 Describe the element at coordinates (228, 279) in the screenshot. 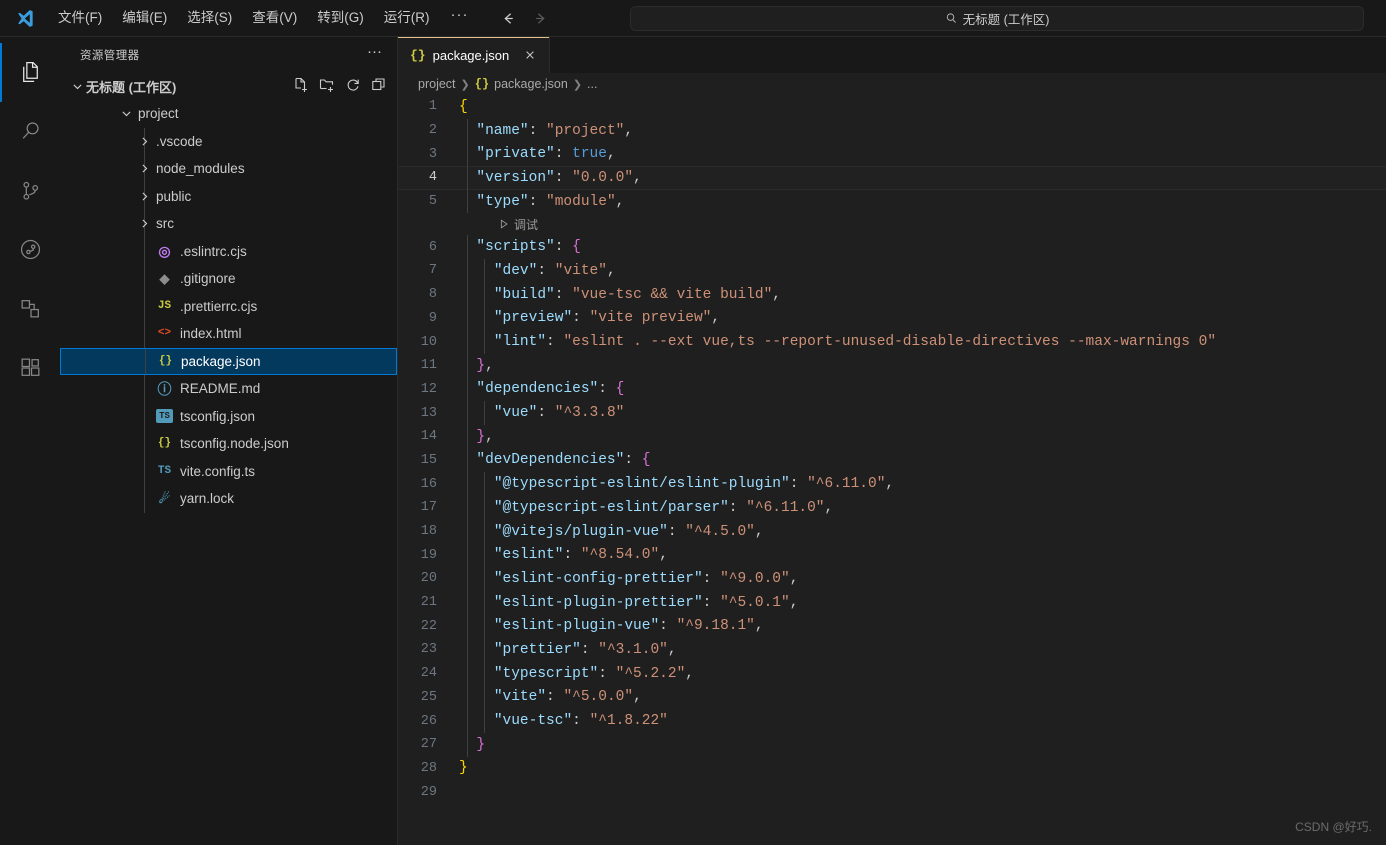

I see `tree-row--gitignore: ◆ .gitignore` at that location.